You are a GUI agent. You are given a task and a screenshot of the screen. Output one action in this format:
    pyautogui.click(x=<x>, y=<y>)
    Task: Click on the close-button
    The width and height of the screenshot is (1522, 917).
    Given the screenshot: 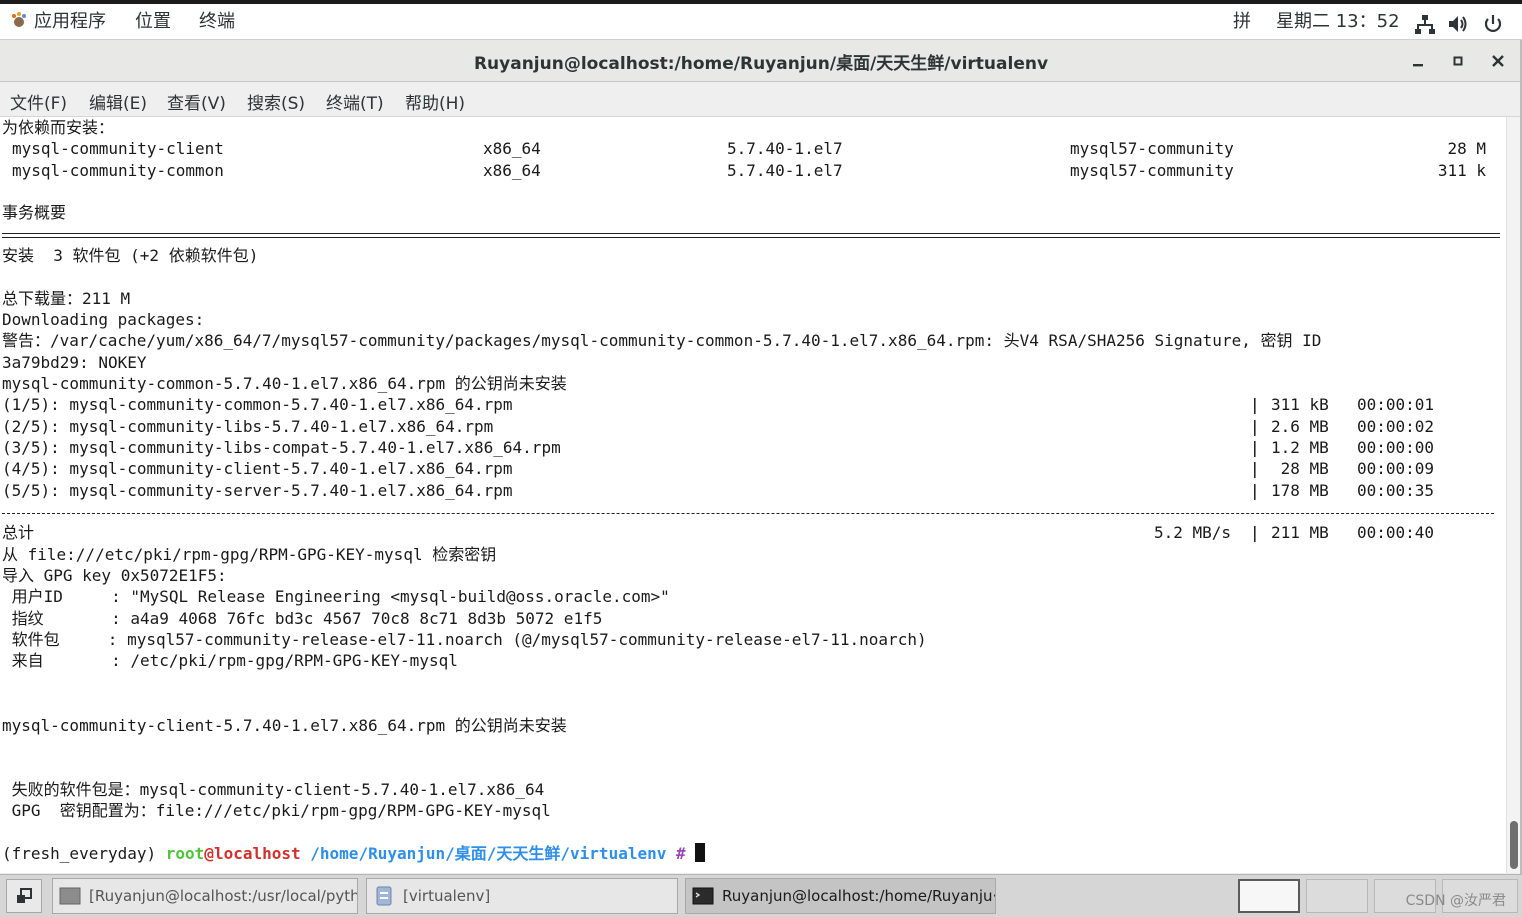 What is the action you would take?
    pyautogui.click(x=1498, y=61)
    